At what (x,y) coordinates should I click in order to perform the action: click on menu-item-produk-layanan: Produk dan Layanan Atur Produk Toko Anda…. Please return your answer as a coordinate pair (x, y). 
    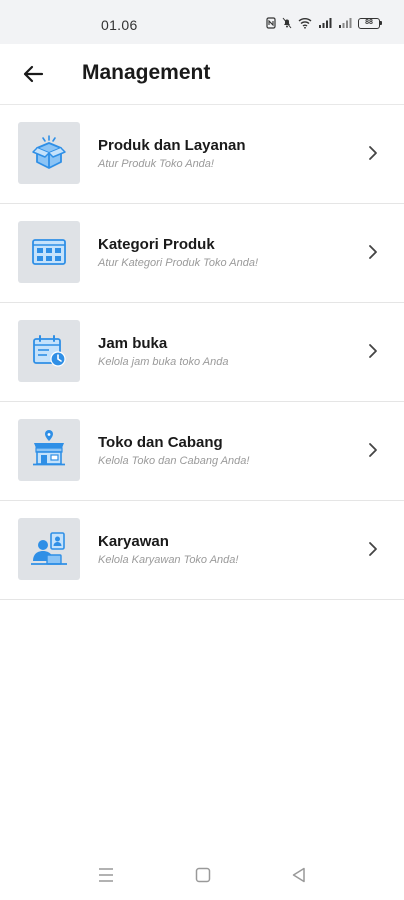
    Looking at the image, I should click on (202, 154).